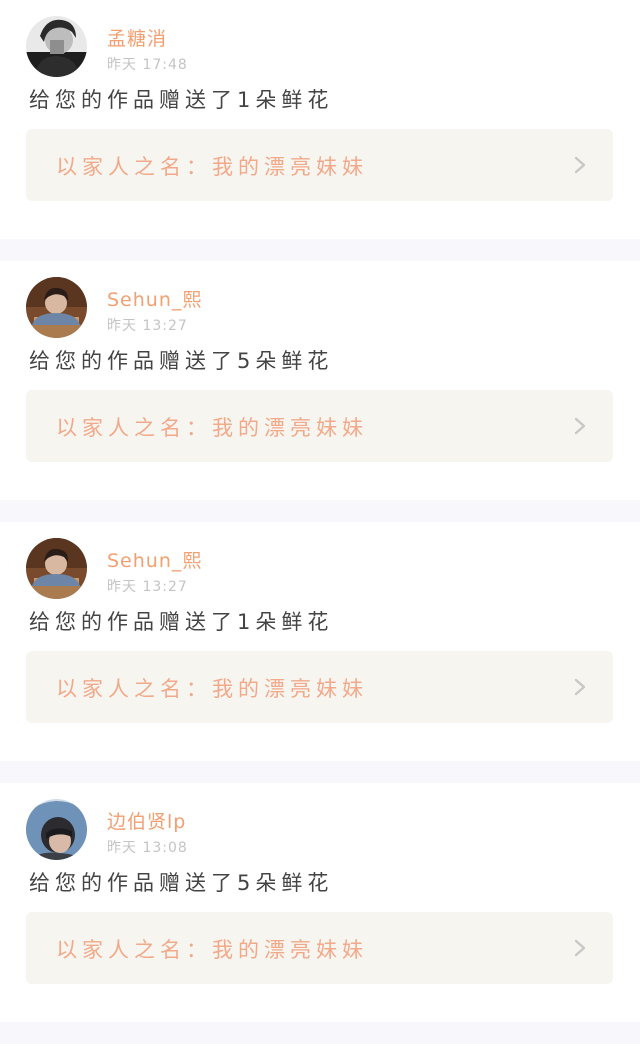  Describe the element at coordinates (146, 820) in the screenshot. I see `user-name: 边伯贤lp` at that location.